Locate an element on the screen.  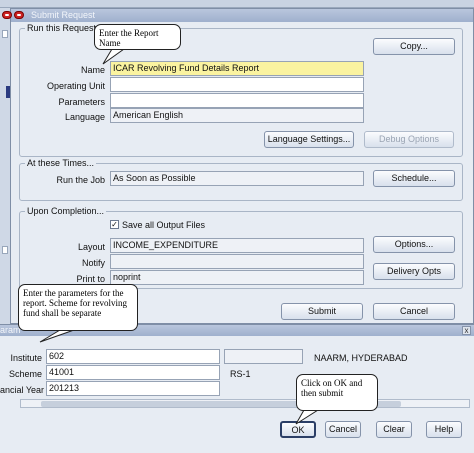
parameters-pointer is located at coordinates (57, 336).